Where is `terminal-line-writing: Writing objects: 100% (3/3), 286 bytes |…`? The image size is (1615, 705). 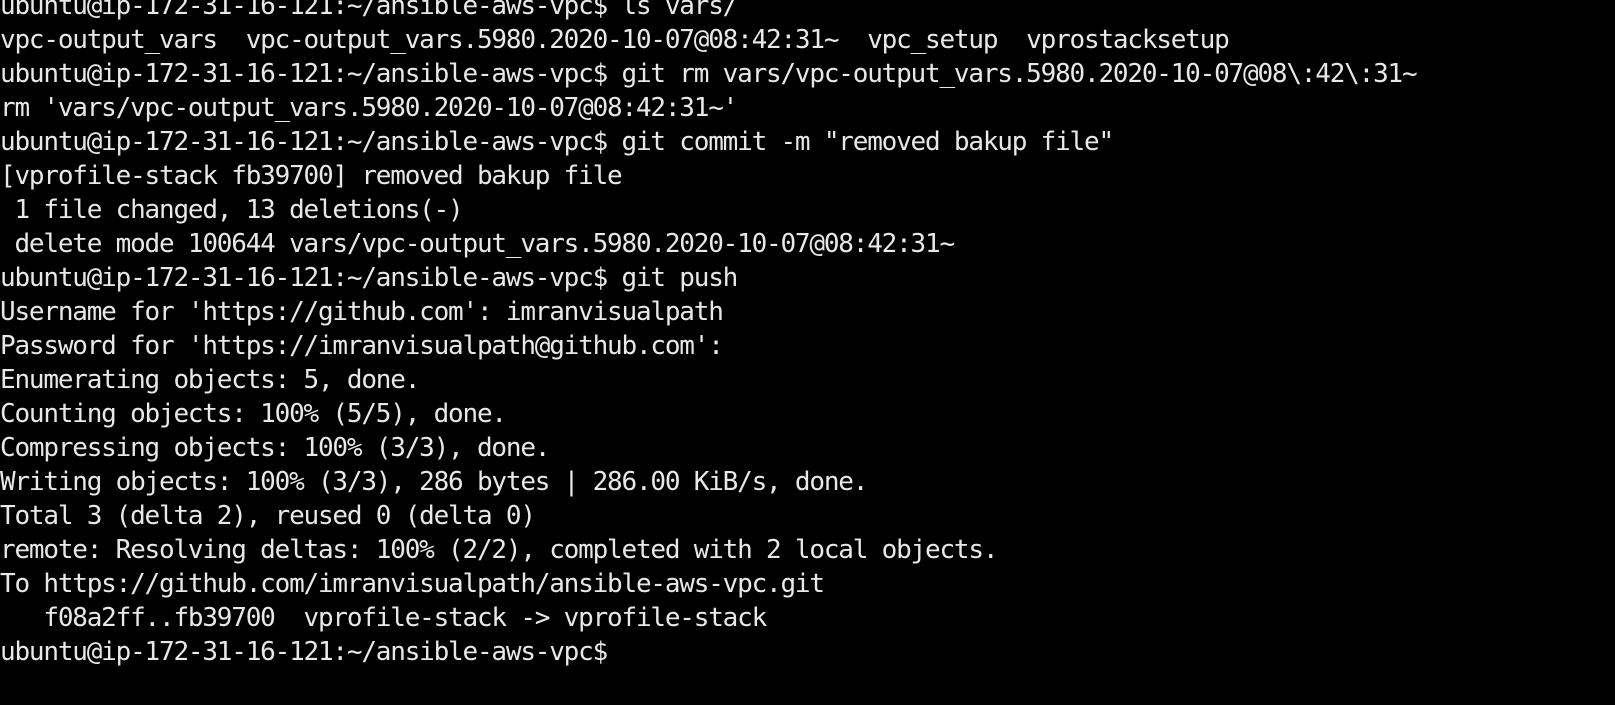
terminal-line-writing: Writing objects: 100% (3/3), 286 bytes |… is located at coordinates (434, 482).